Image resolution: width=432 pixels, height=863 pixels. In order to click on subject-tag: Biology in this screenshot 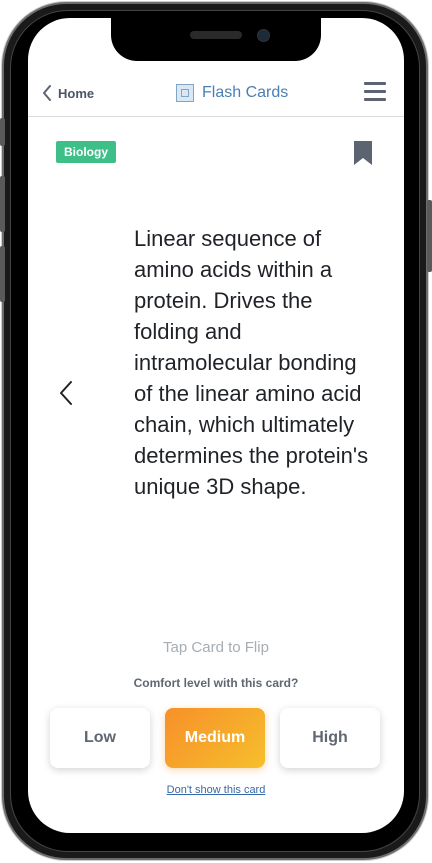, I will do `click(86, 152)`.